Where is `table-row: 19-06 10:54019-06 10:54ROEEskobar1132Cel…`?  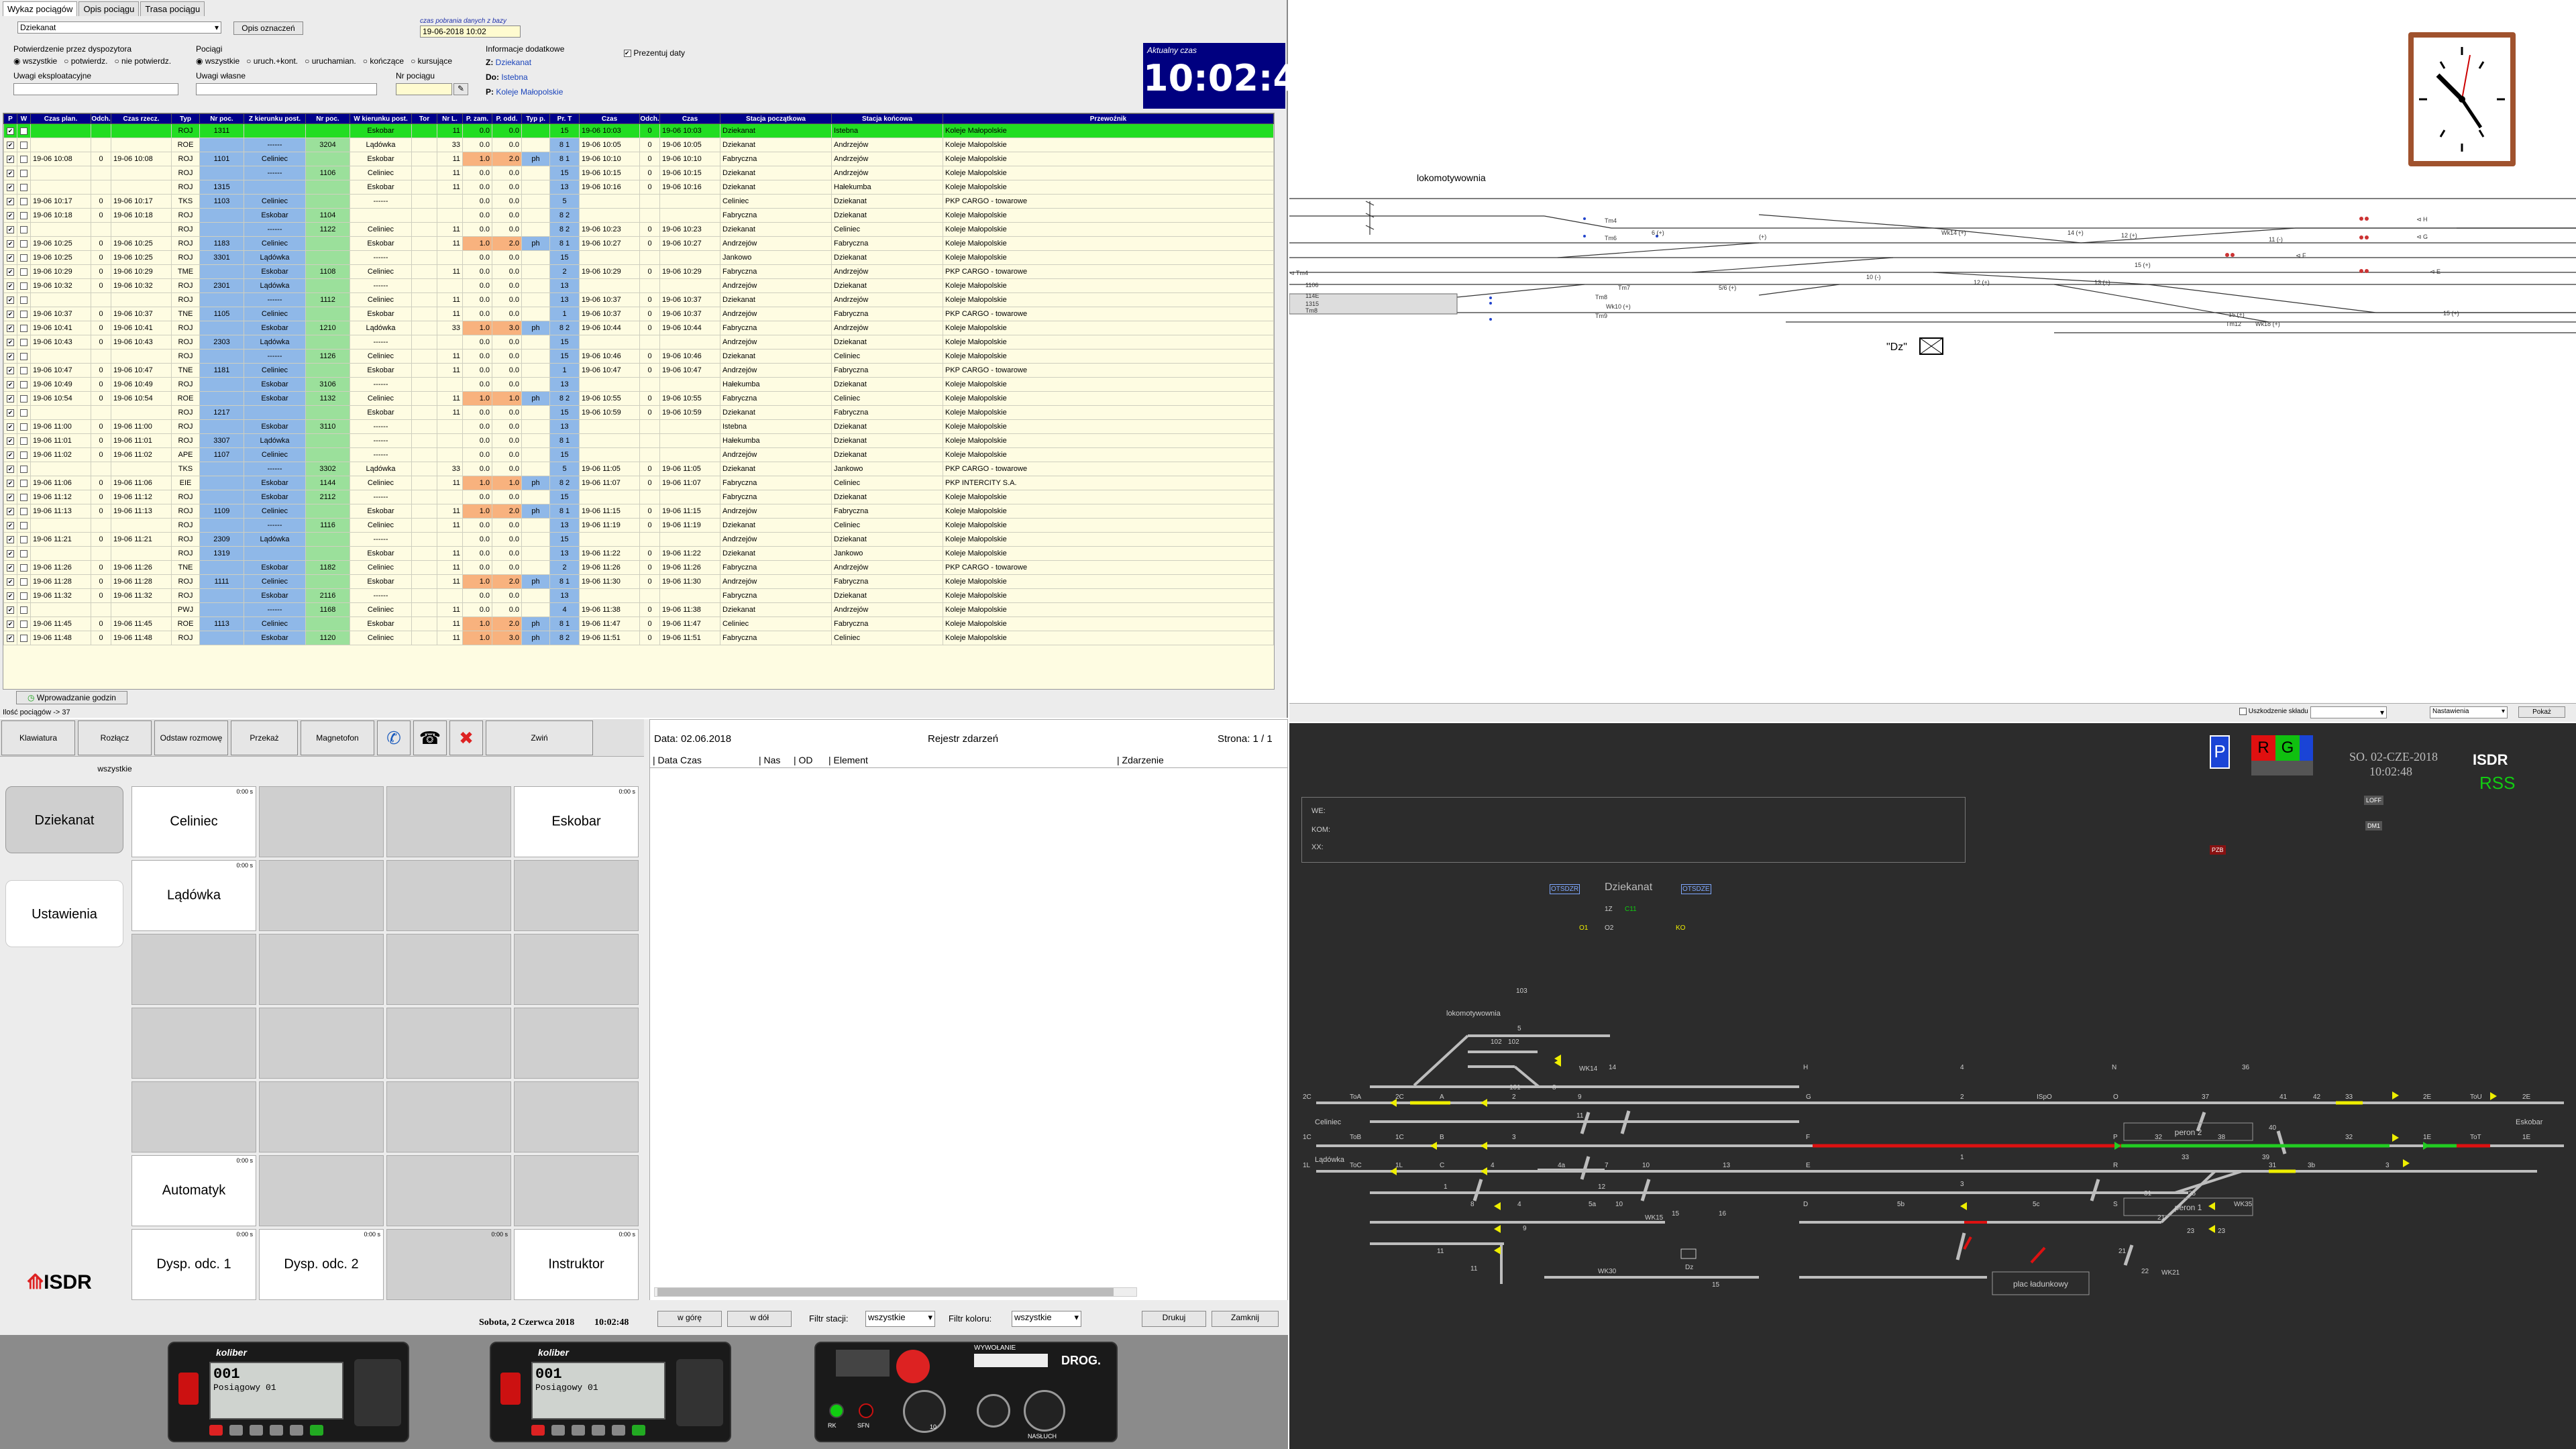
table-row: 19-06 10:54019-06 10:54ROEEskobar1132Cel… is located at coordinates (638, 398).